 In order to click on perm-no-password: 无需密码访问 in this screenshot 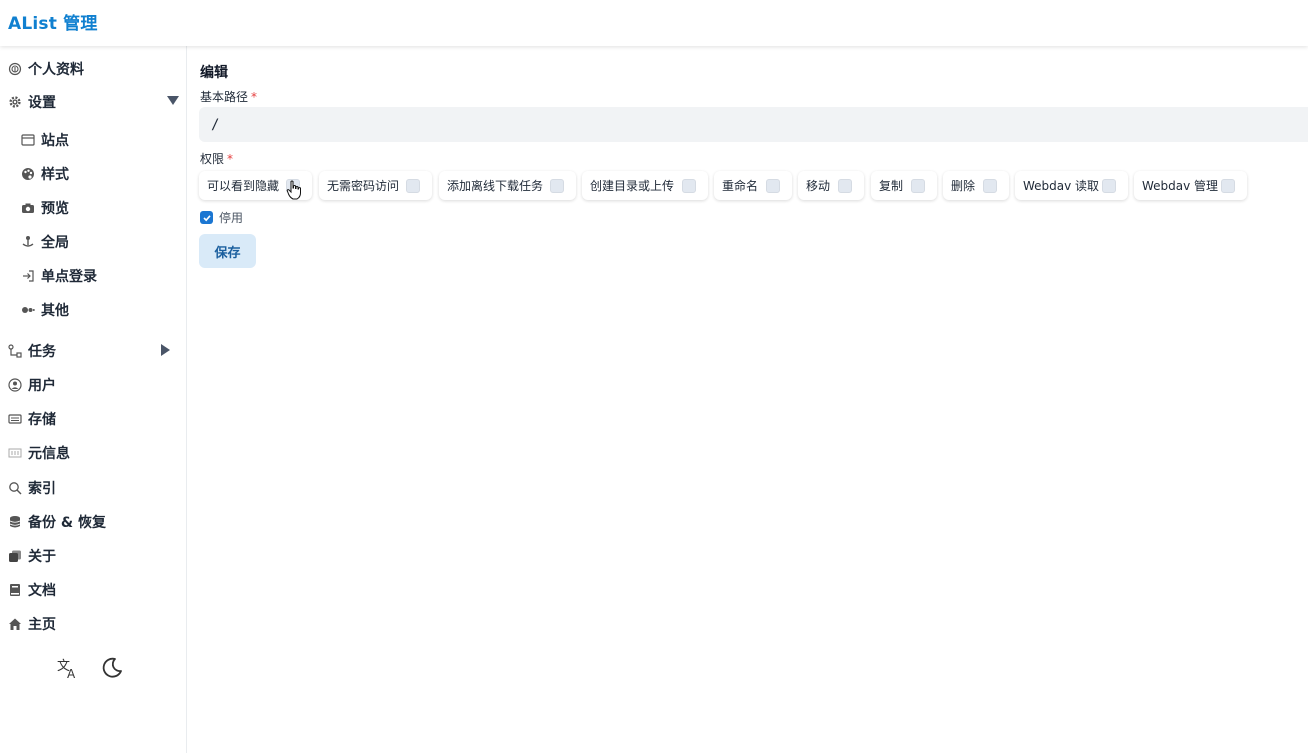, I will do `click(375, 185)`.